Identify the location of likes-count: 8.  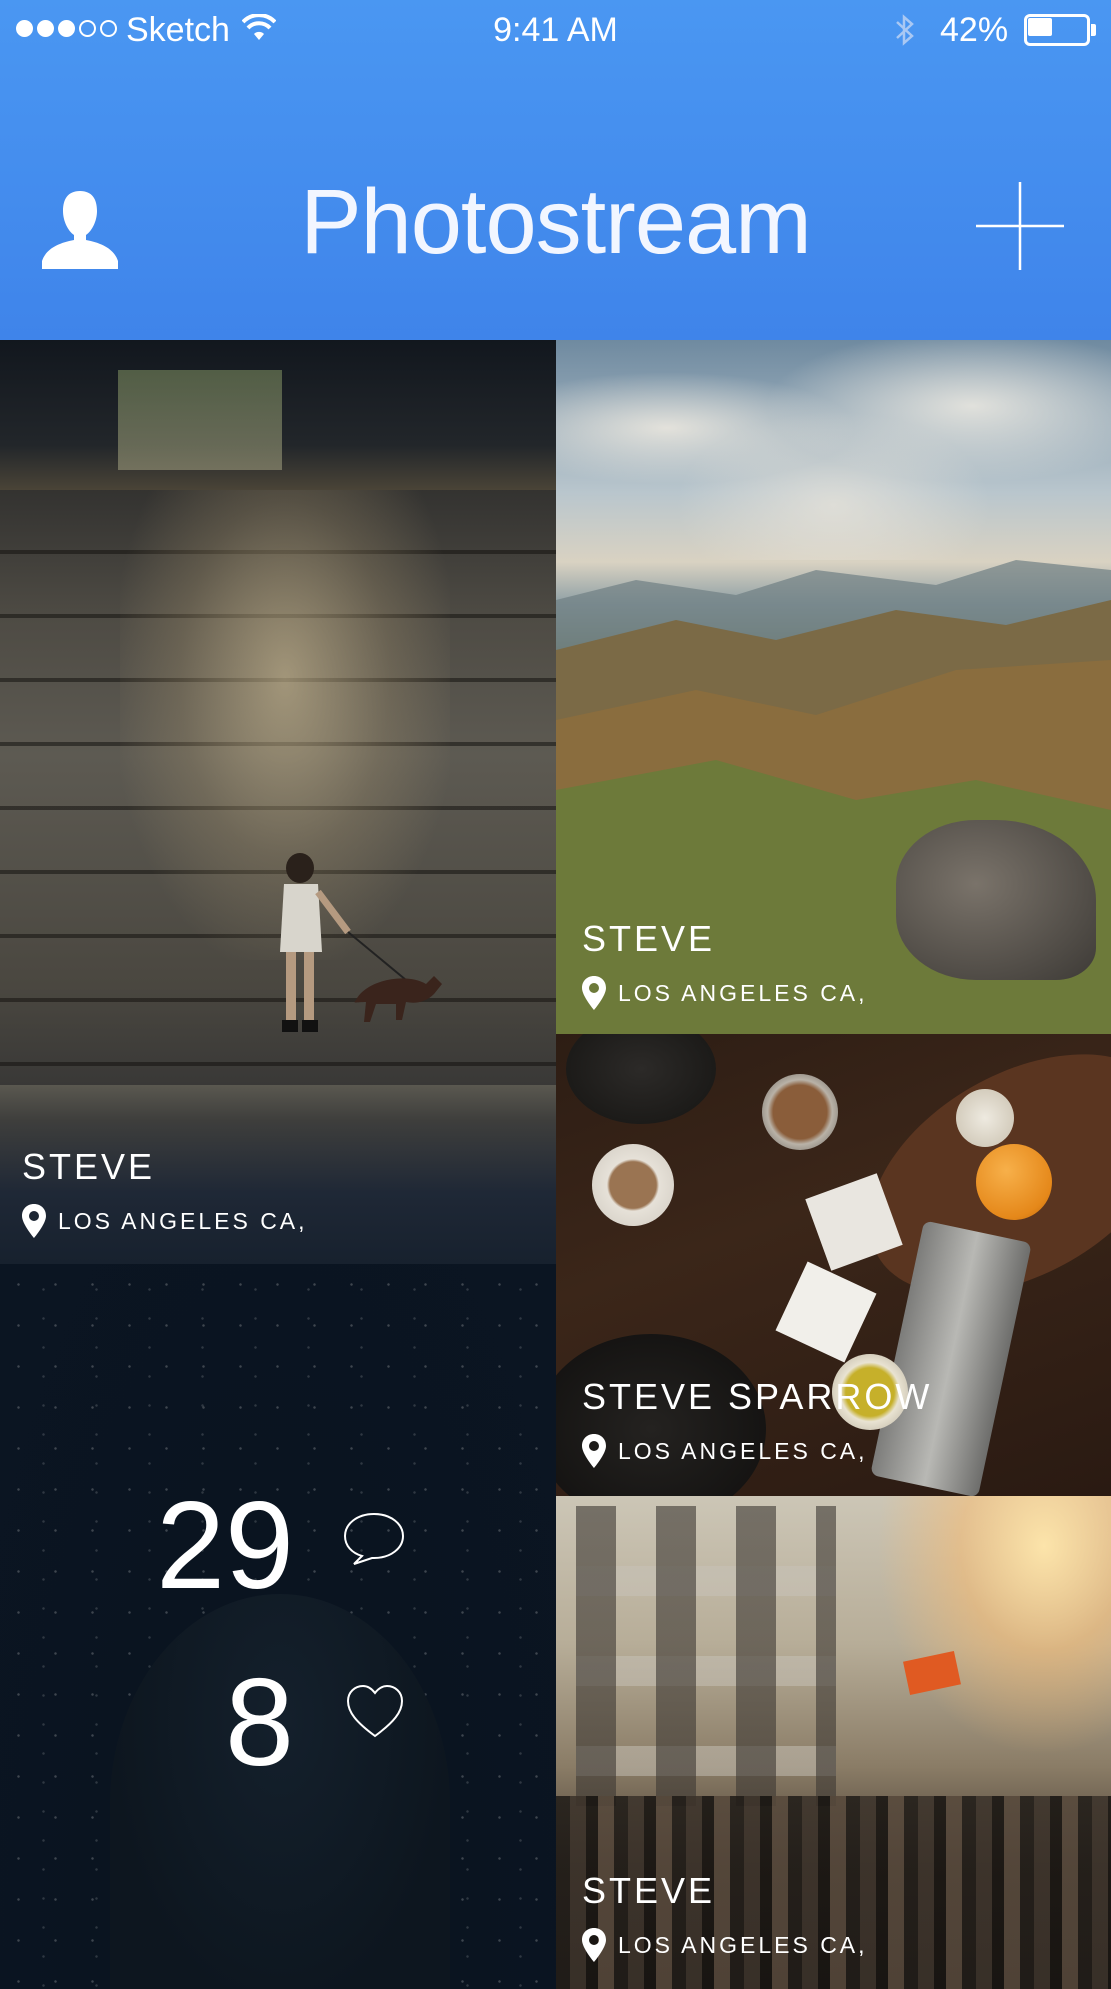
(259, 1723).